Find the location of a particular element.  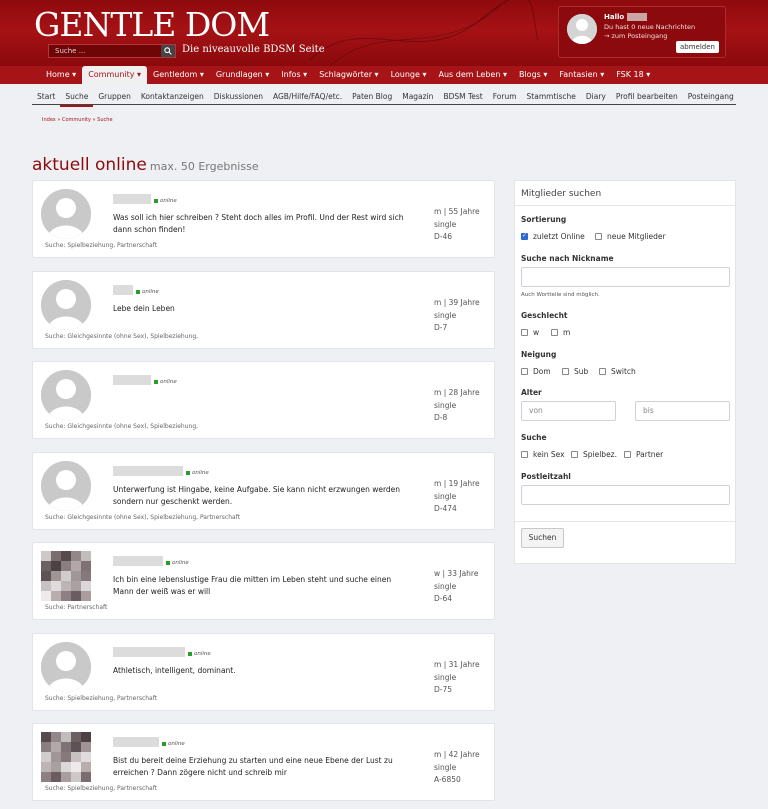

subnav-item: Magazin is located at coordinates (417, 97).